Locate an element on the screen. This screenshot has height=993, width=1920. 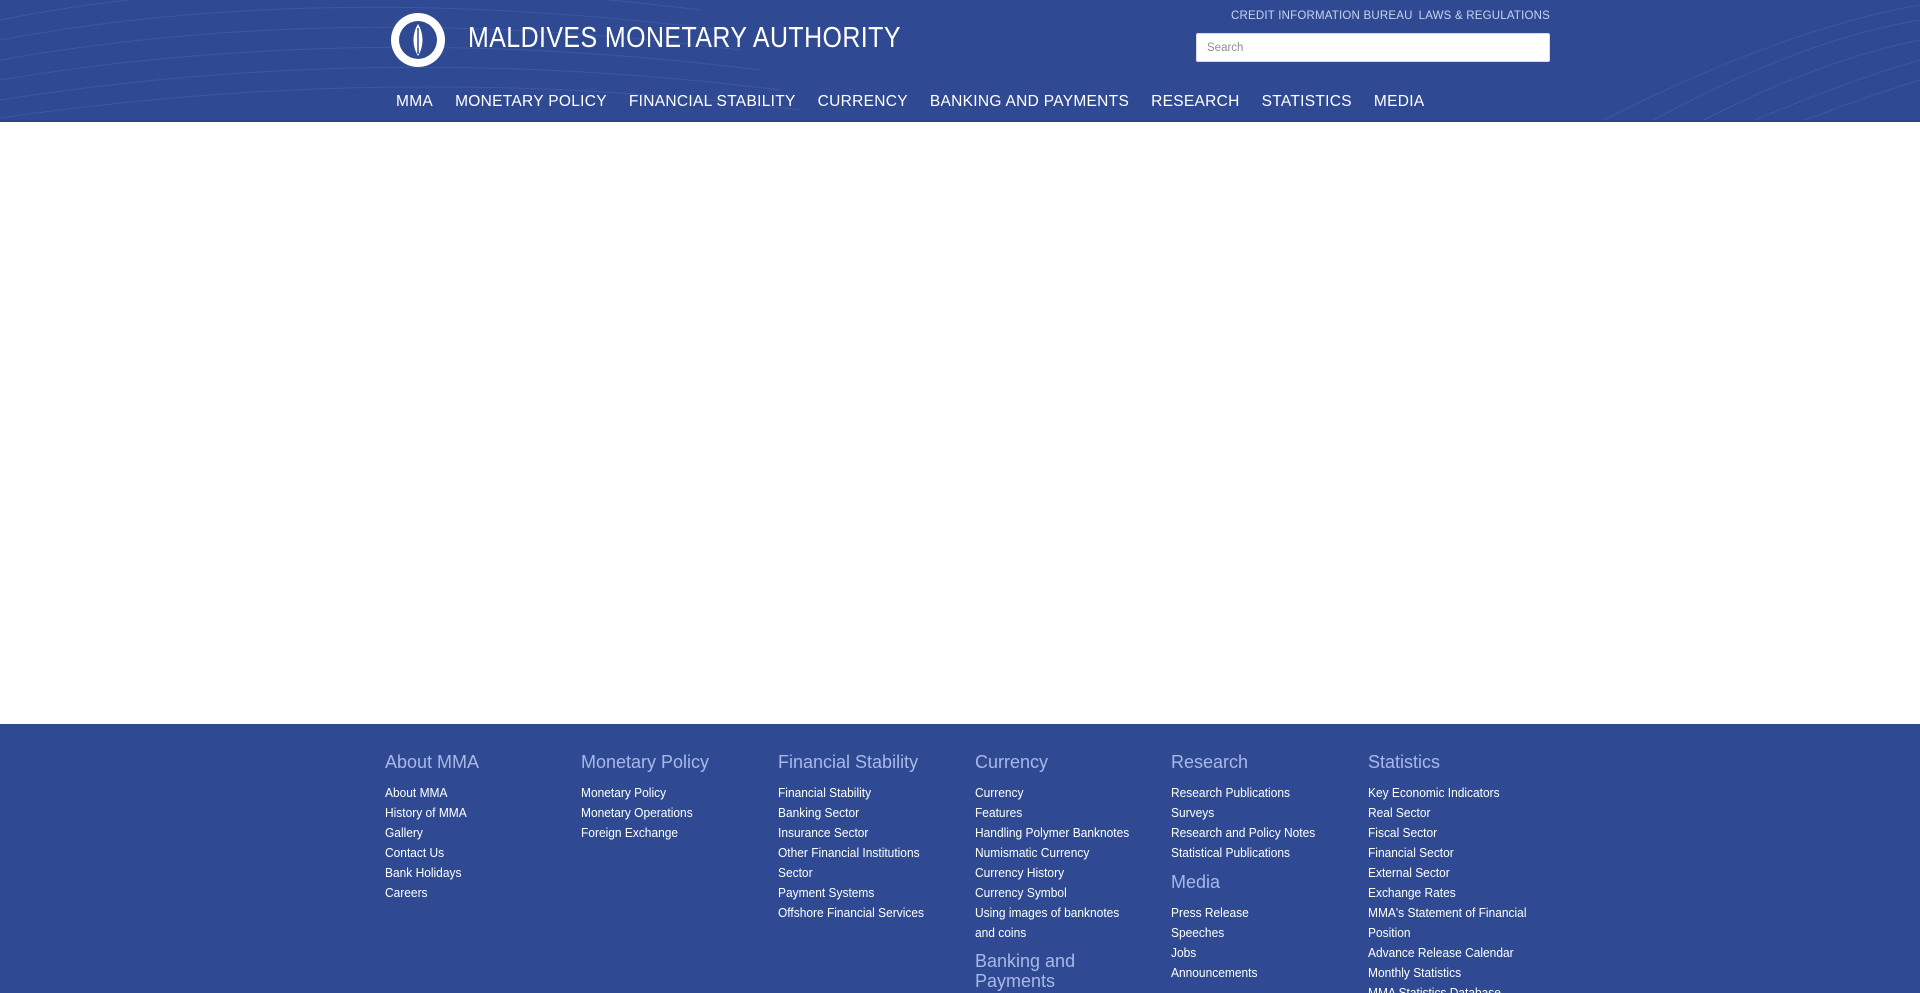
nav-item-media: MEDIA is located at coordinates (1399, 103).